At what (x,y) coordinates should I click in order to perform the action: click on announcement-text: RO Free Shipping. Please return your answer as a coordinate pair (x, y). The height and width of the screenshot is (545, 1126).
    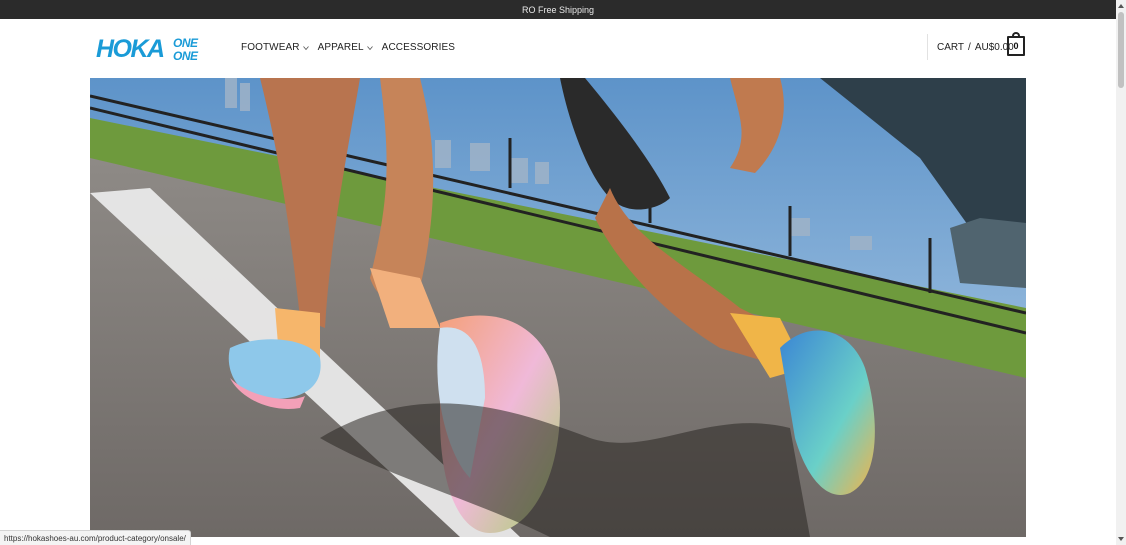
    Looking at the image, I should click on (558, 9).